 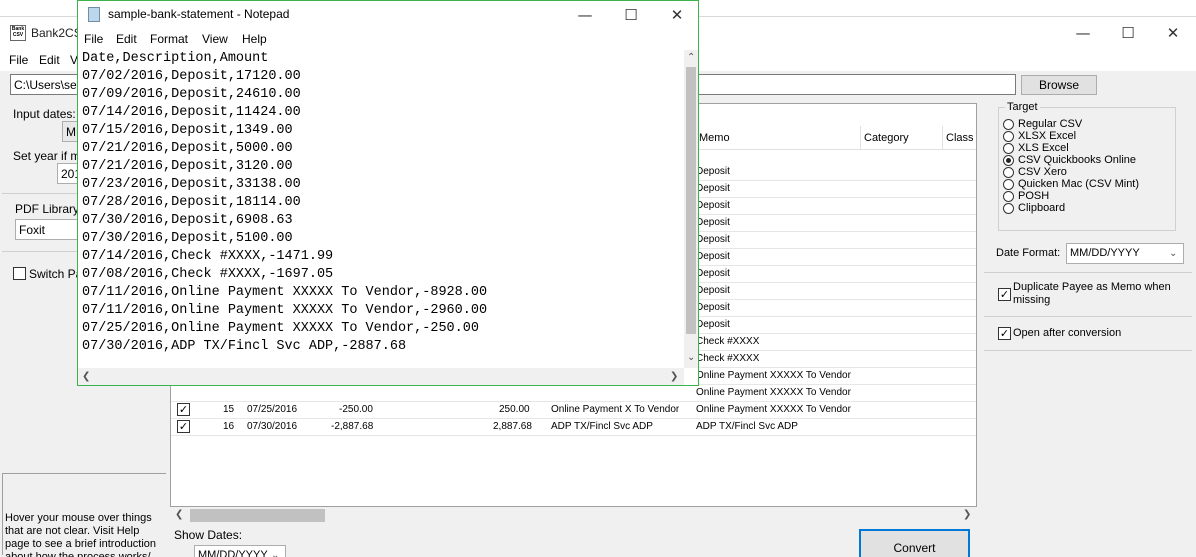 What do you see at coordinates (388, 15) in the screenshot?
I see `notepad-titlebar: sample-bank-statement - Notepad — ☐ ✕` at bounding box center [388, 15].